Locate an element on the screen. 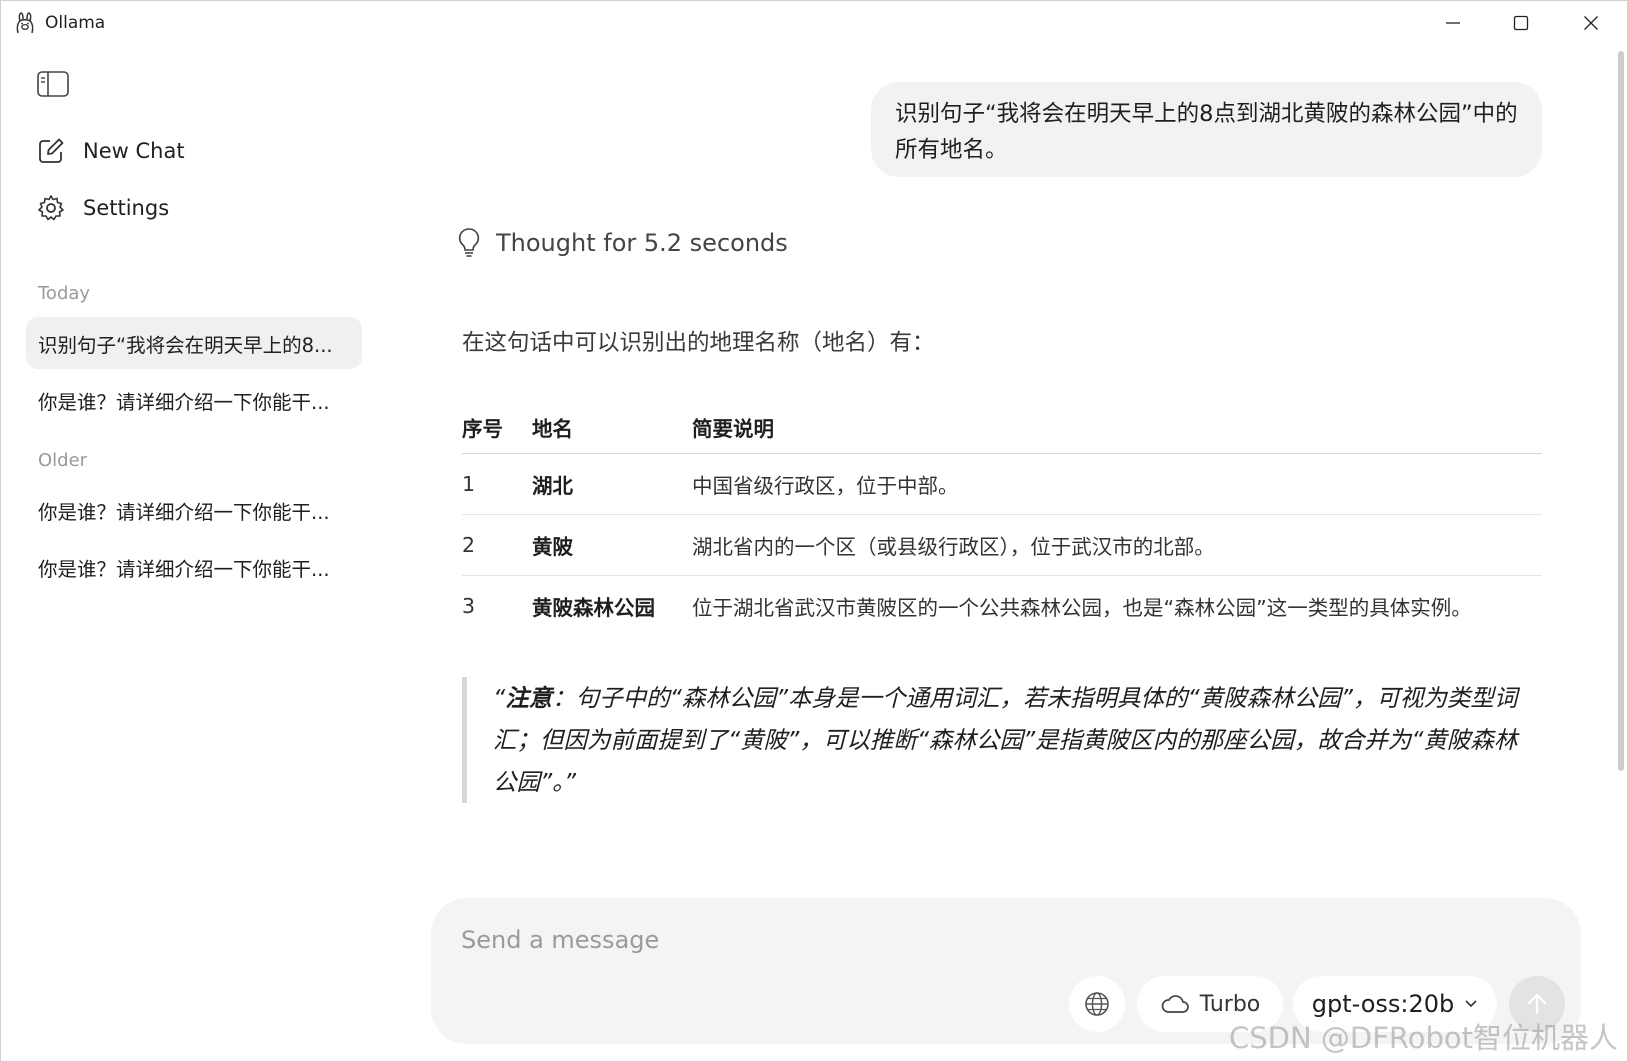 The width and height of the screenshot is (1628, 1062). new-chat-button: New Chat is located at coordinates (111, 151).